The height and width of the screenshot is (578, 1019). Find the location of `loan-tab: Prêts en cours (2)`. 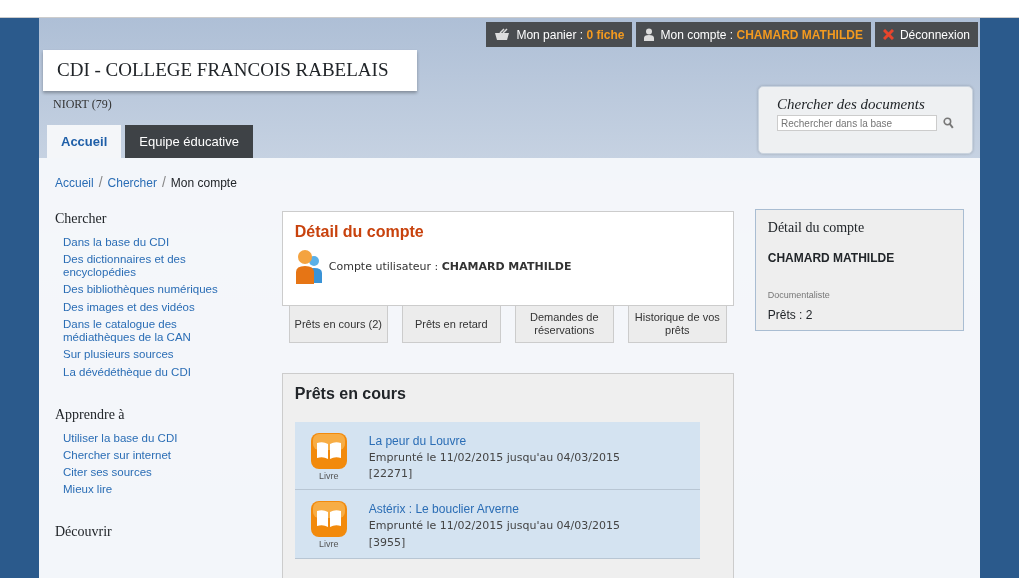

loan-tab: Prêts en cours (2) is located at coordinates (338, 325).